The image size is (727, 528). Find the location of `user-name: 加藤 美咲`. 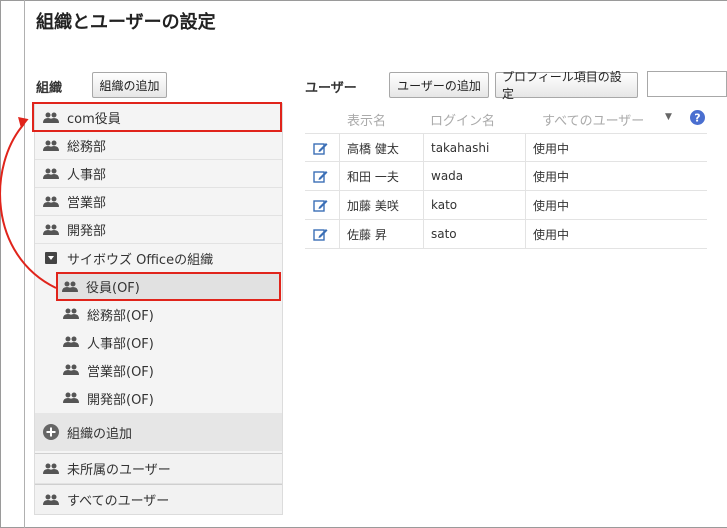

user-name: 加藤 美咲 is located at coordinates (373, 205).